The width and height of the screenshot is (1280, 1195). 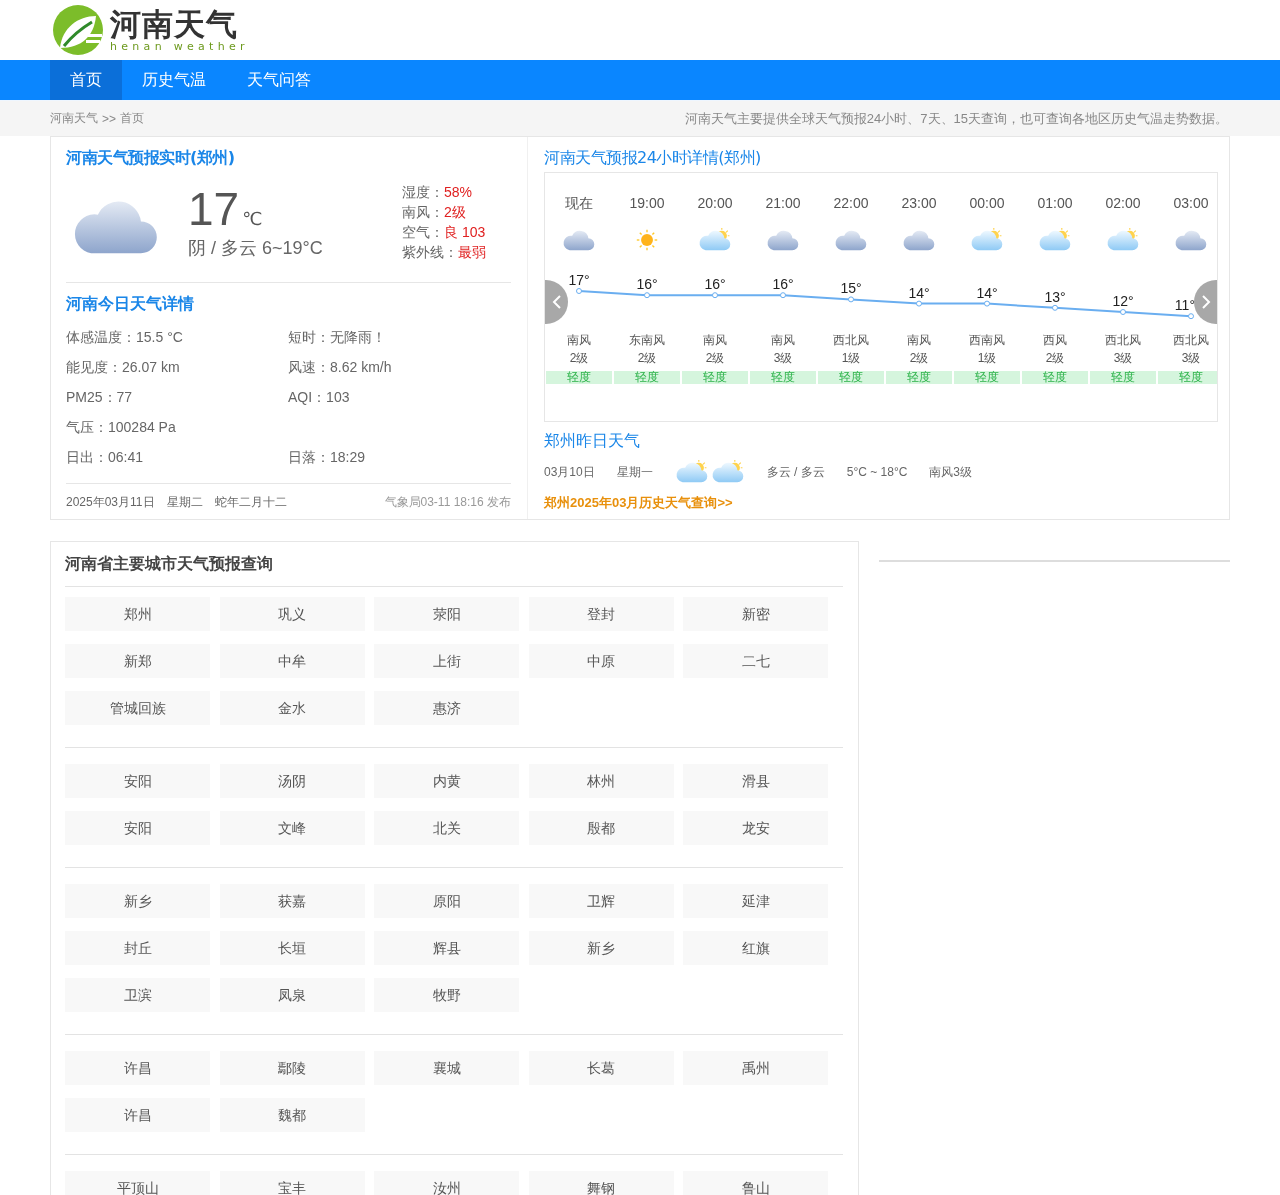 I want to click on hour-label: 21:00, so click(x=783, y=203).